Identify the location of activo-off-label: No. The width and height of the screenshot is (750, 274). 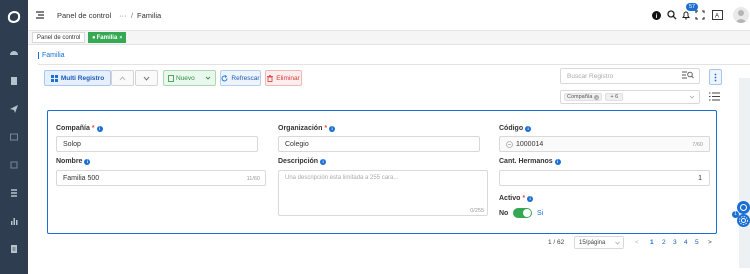
(504, 213).